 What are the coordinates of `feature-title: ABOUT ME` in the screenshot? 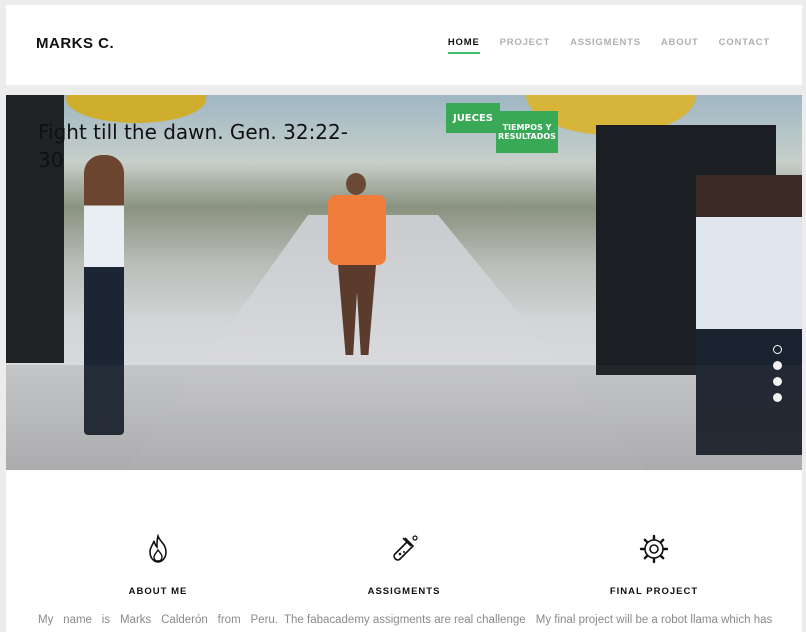 It's located at (158, 591).